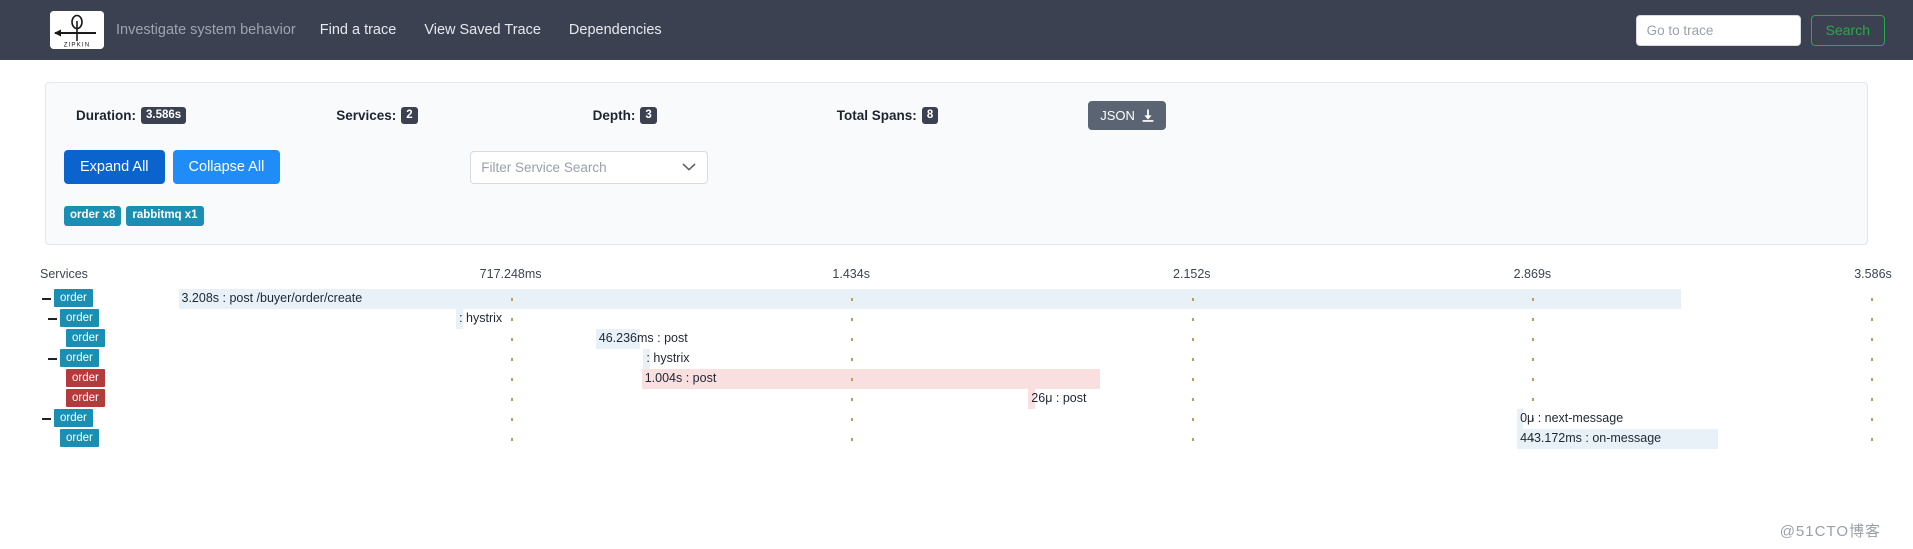 This screenshot has width=1913, height=549. I want to click on stat-services: Services: 2, so click(377, 115).